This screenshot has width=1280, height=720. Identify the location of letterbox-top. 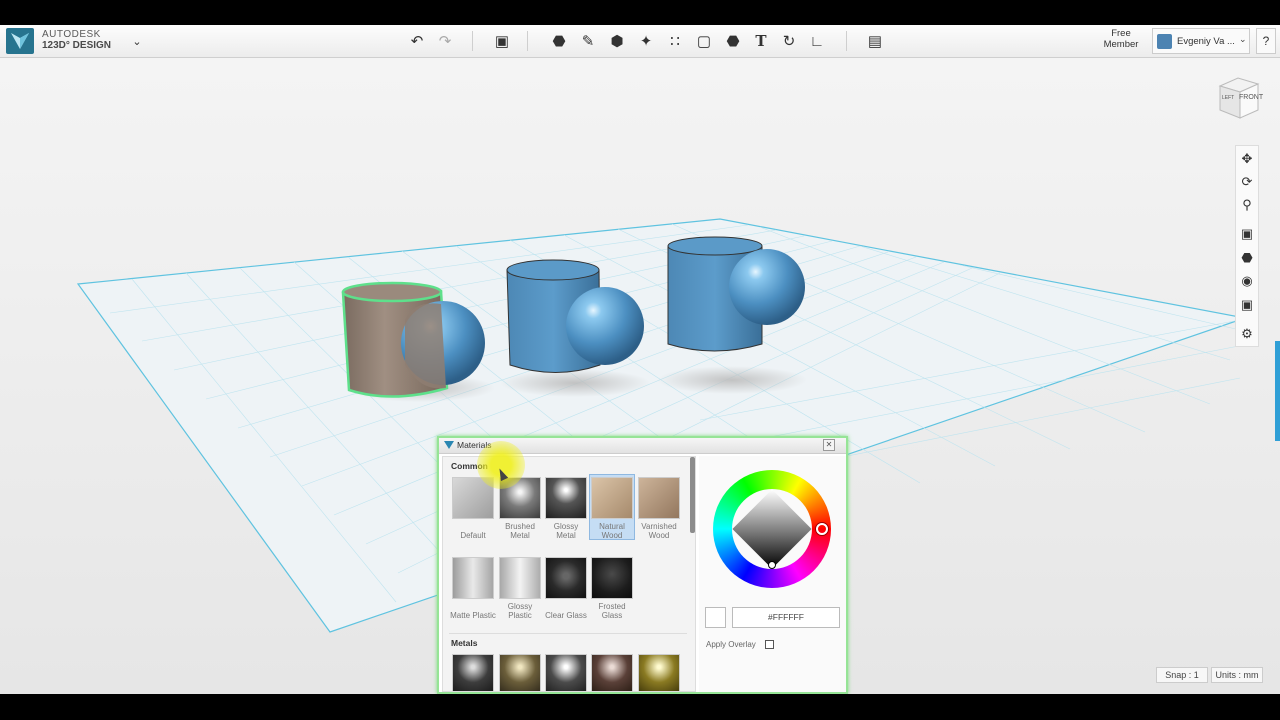
(640, 12).